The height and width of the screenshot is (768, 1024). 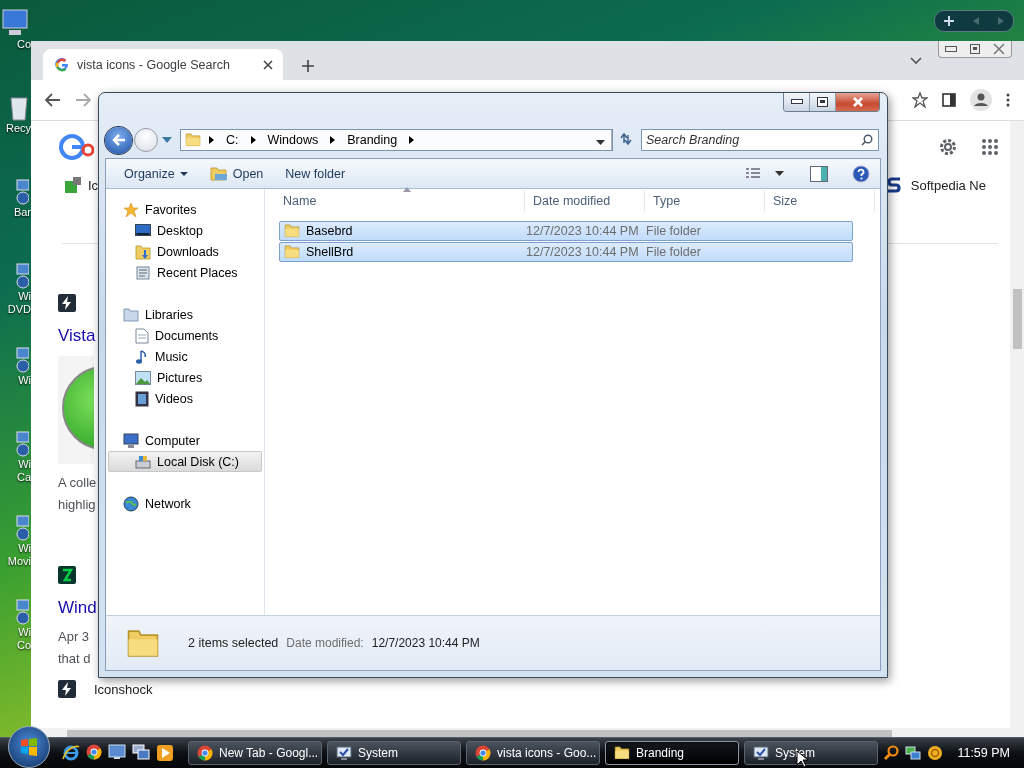 I want to click on file-name: Basebrd, so click(x=329, y=231).